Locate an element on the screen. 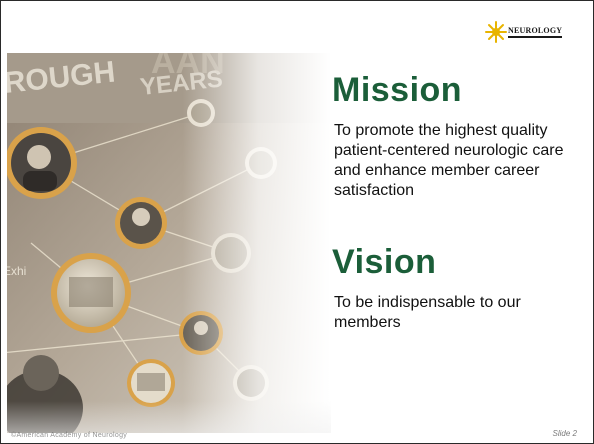  logo-wordmark: NEUROLOGY is located at coordinates (535, 32).